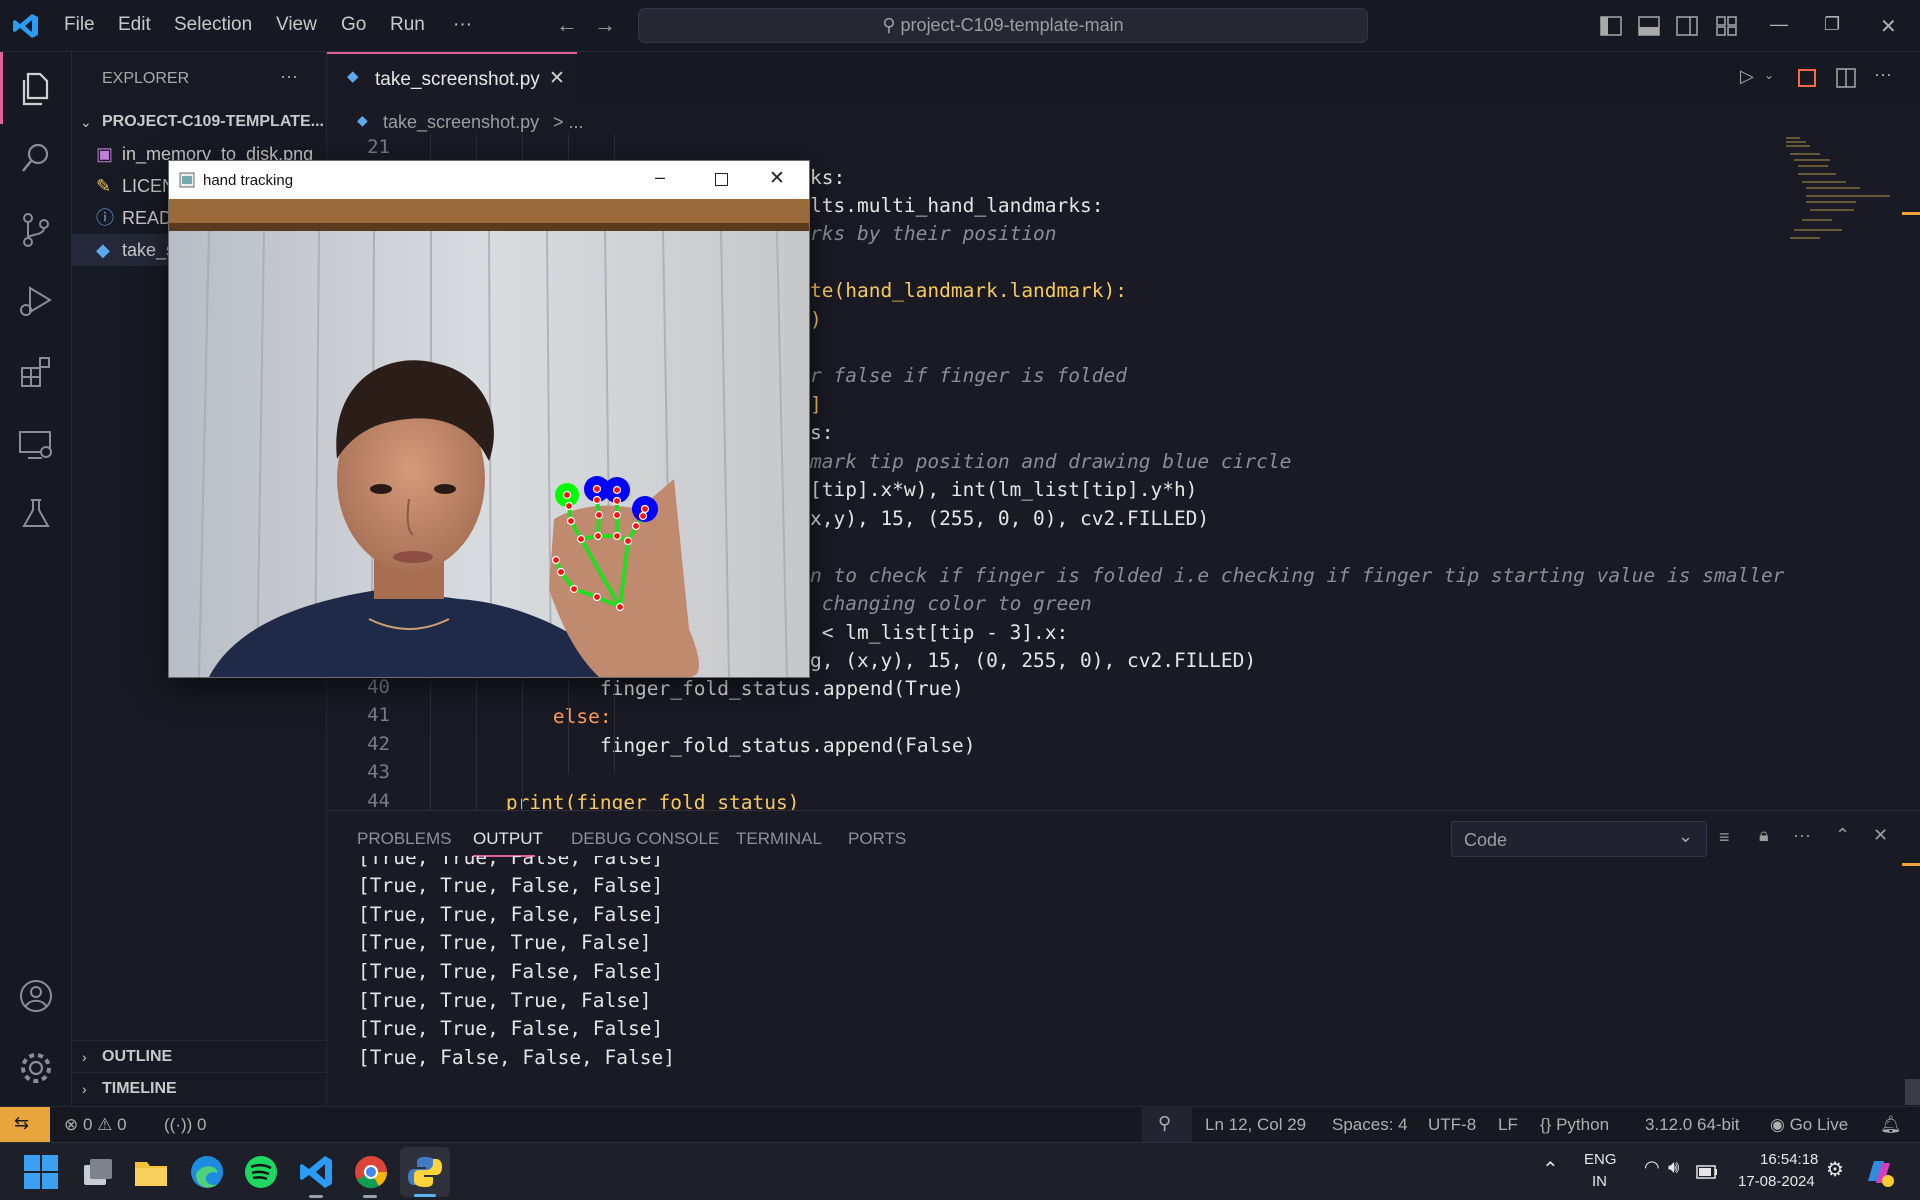 Image resolution: width=1920 pixels, height=1200 pixels. What do you see at coordinates (41, 1172) in the screenshot?
I see `windows-start-icon` at bounding box center [41, 1172].